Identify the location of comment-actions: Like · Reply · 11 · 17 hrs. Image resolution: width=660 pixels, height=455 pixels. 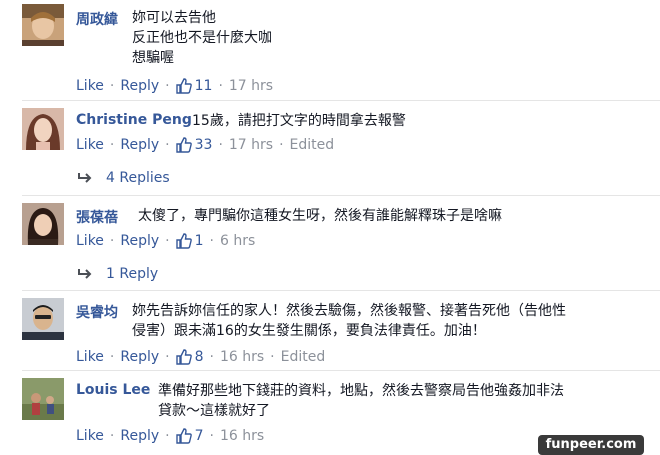
(174, 86).